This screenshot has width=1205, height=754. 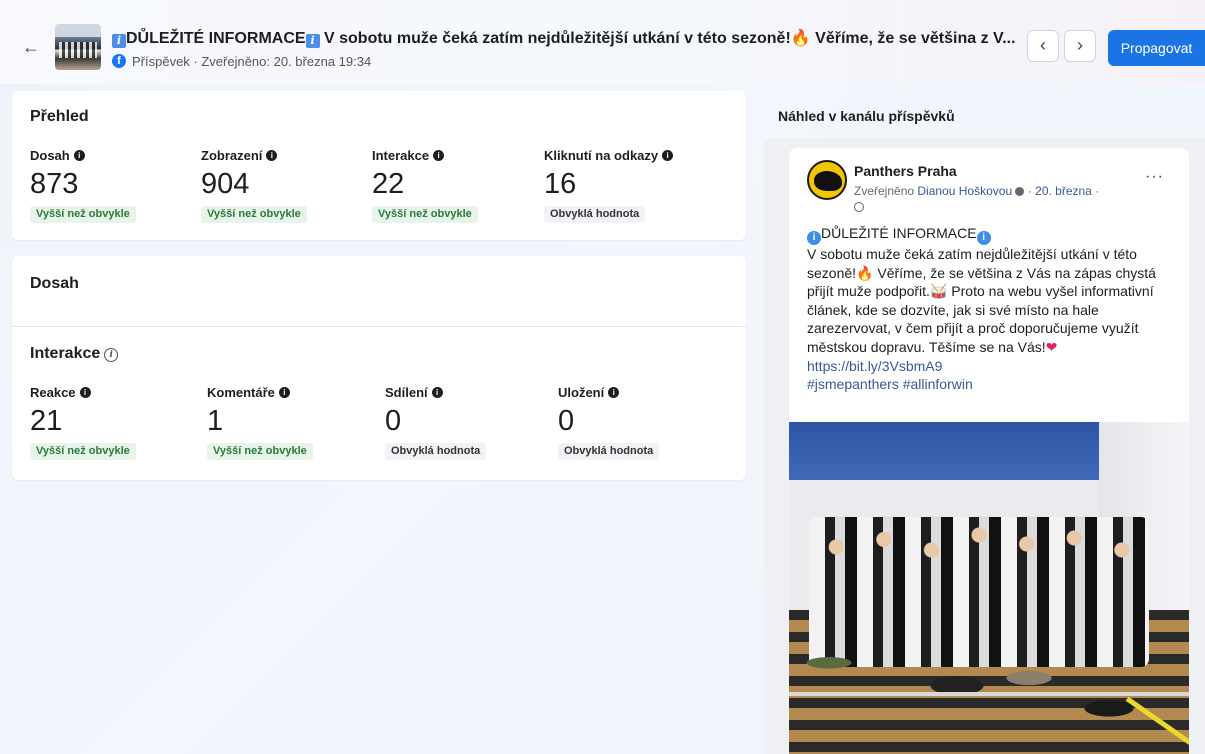 I want to click on metric-reach: Dosah i 873 Vyšší než obvykle, so click(x=115, y=185).